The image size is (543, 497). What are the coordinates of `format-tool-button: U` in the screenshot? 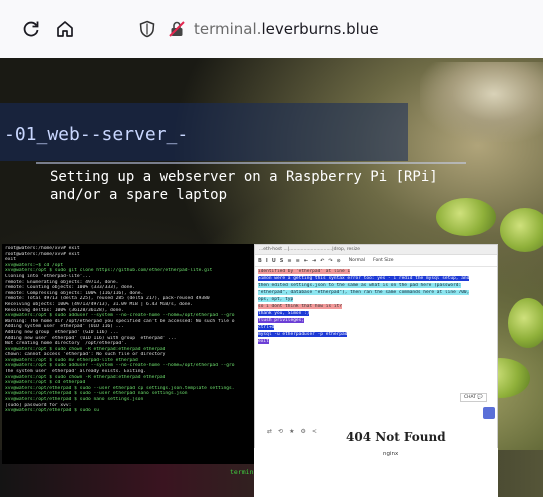 It's located at (274, 261).